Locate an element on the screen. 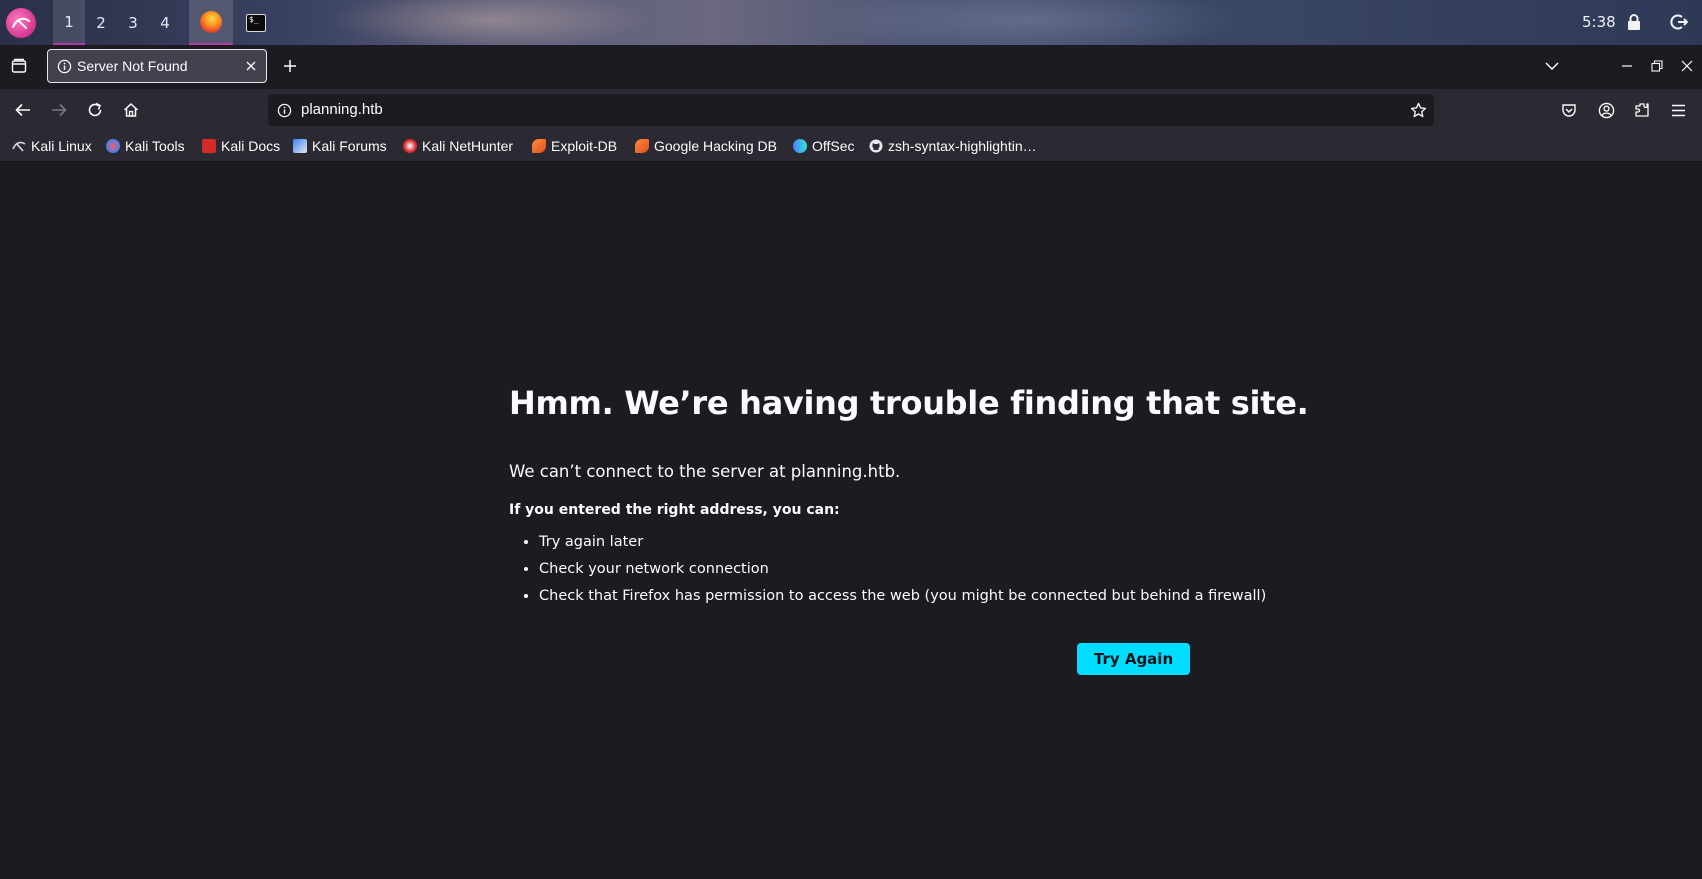  bookmark-label: Exploit-DB is located at coordinates (584, 146).